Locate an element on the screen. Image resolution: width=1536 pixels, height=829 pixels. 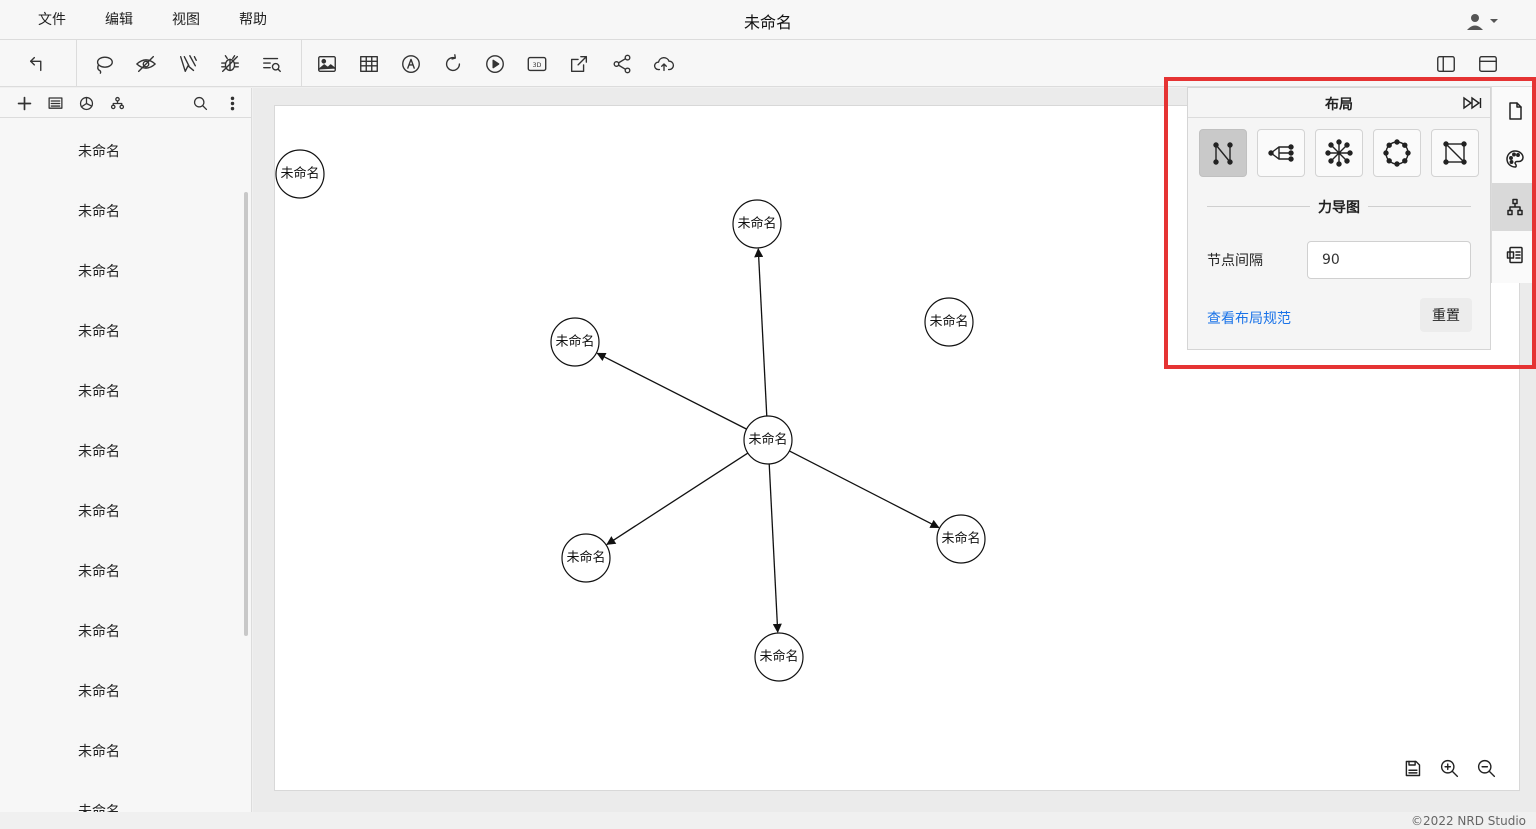
more-vertical-icon is located at coordinates (232, 103).